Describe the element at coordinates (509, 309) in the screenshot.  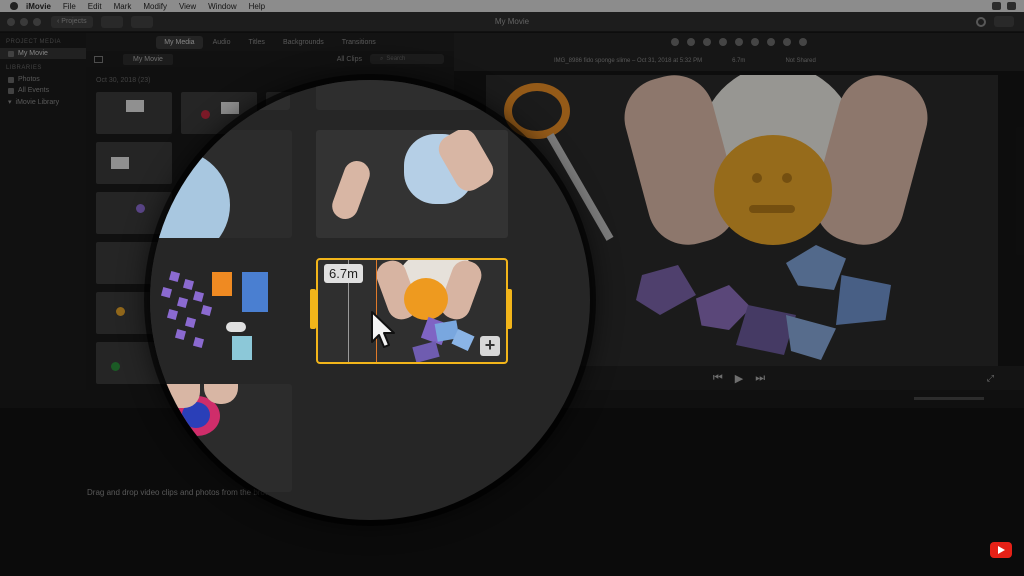
I see `trim-handle-right` at that location.